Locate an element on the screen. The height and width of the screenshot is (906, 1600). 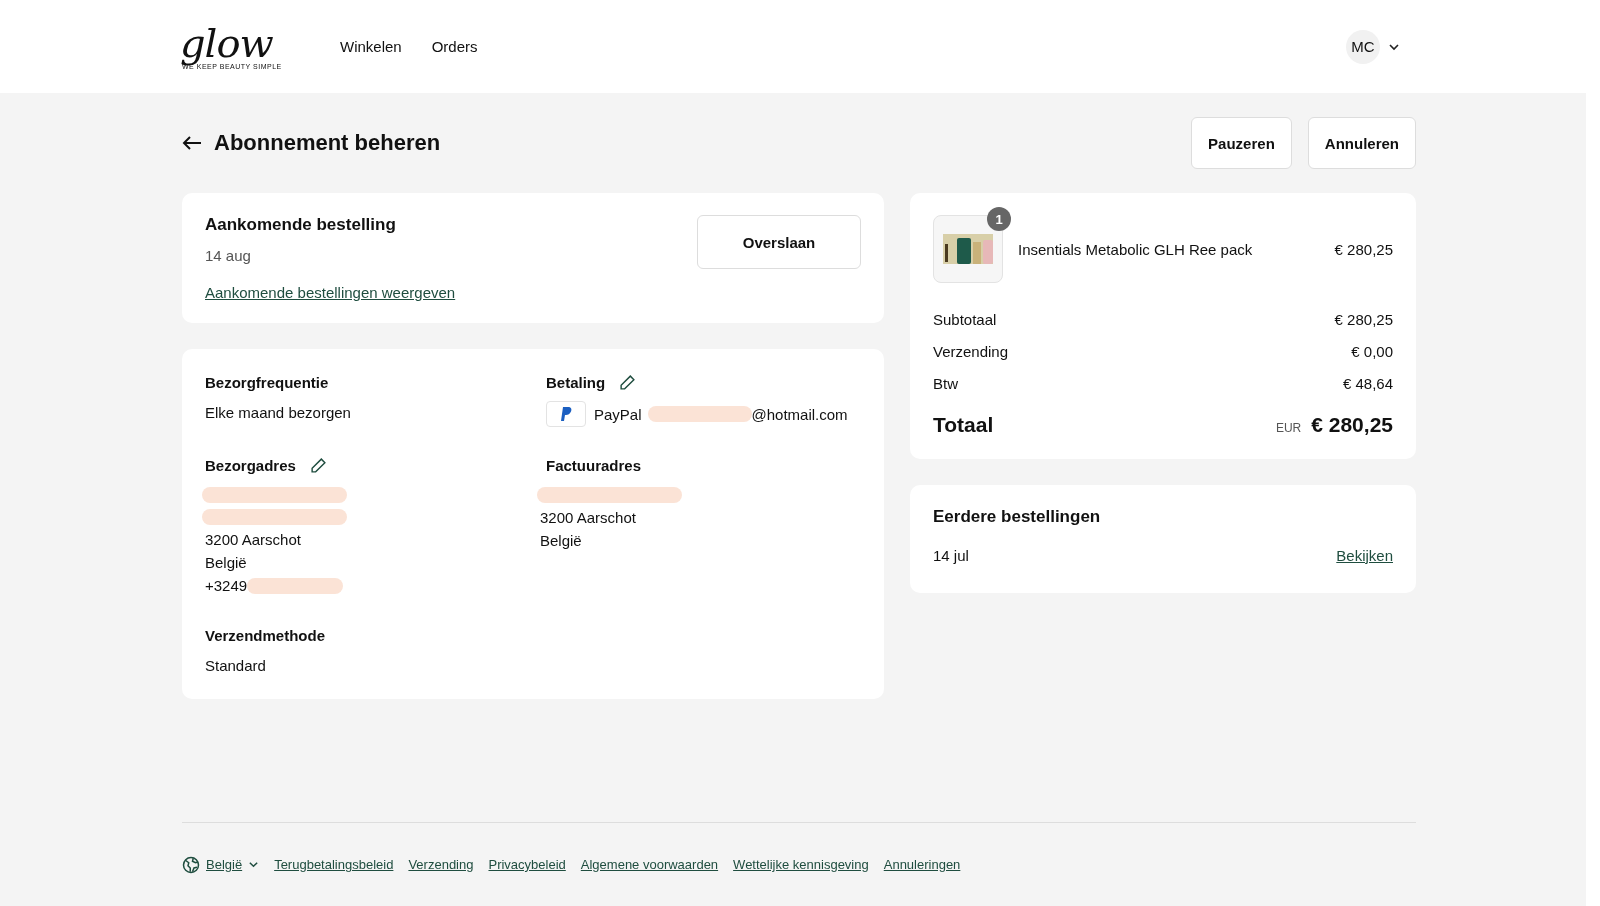
order-date: 14 aug is located at coordinates (228, 255).